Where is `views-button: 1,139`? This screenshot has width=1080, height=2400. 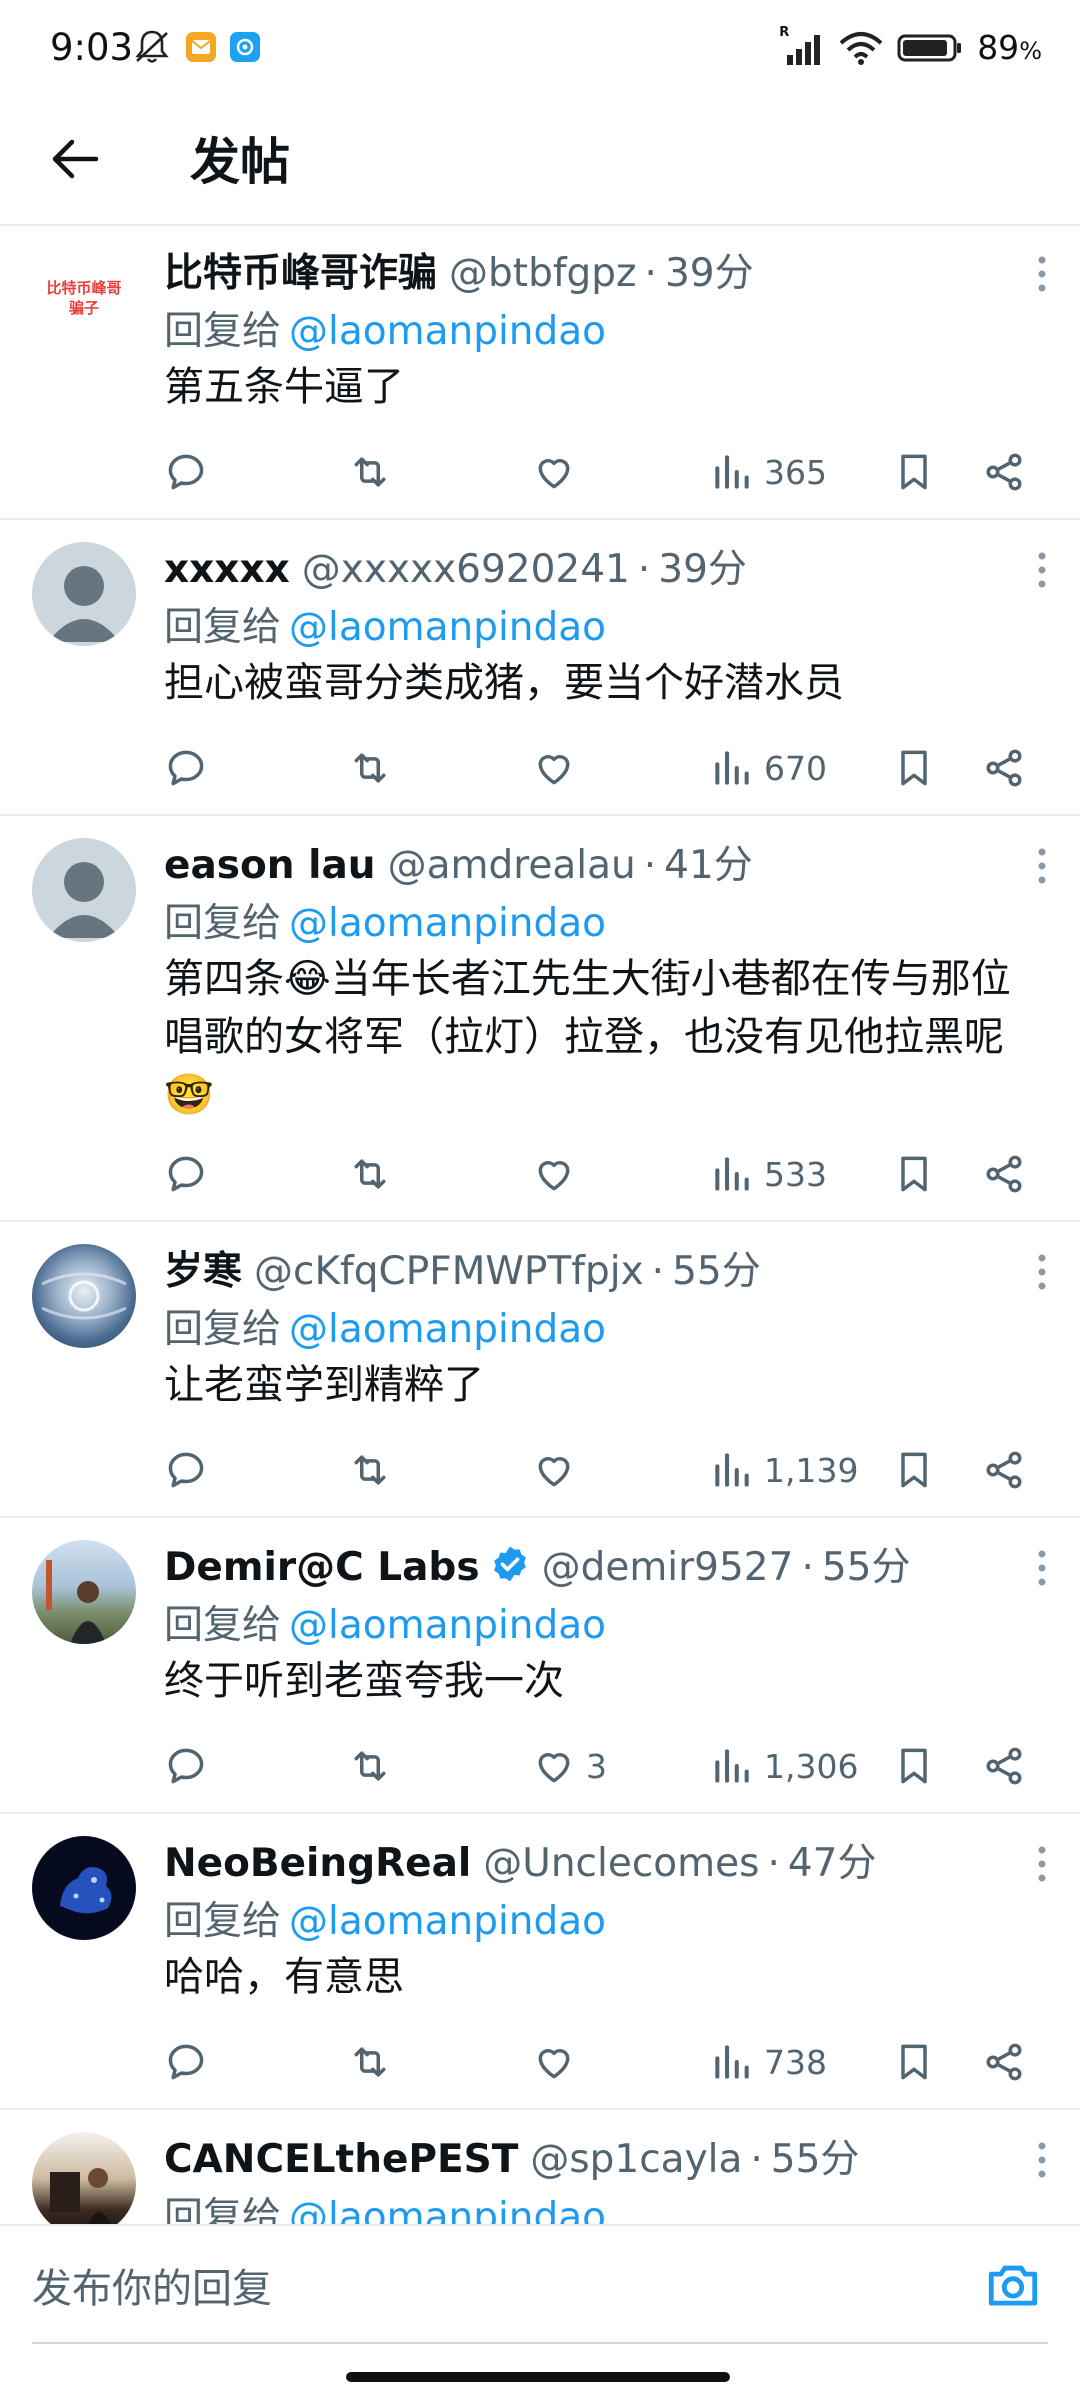 views-button: 1,139 is located at coordinates (784, 1470).